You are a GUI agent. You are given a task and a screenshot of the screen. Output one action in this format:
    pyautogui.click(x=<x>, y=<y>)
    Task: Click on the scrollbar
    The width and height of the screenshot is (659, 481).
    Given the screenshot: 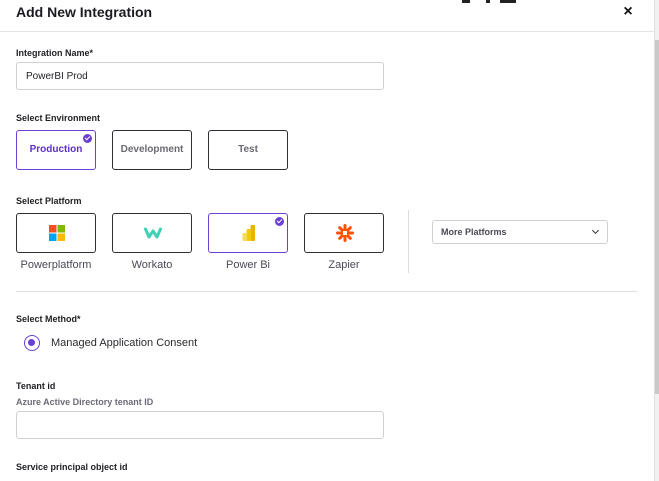 What is the action you would take?
    pyautogui.click(x=656, y=240)
    